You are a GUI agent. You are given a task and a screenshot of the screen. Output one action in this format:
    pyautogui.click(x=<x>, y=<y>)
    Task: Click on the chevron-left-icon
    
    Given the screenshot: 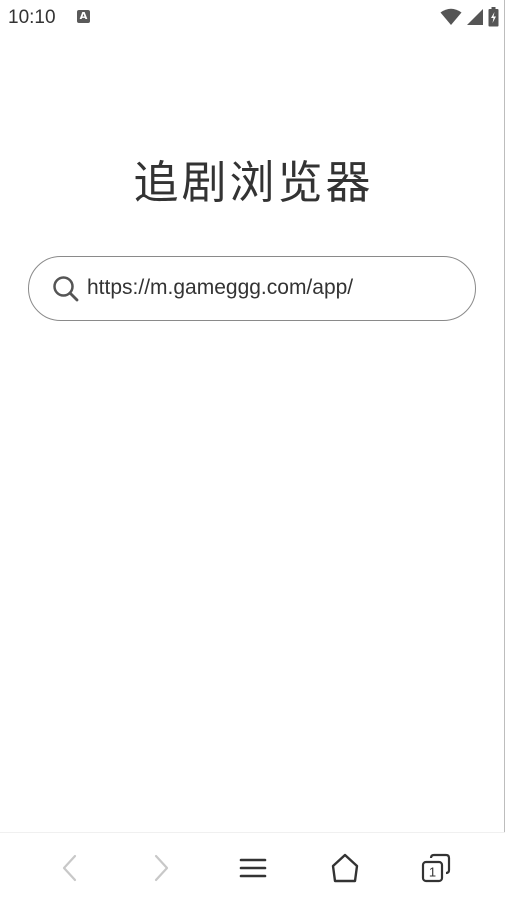 What is the action you would take?
    pyautogui.click(x=69, y=868)
    